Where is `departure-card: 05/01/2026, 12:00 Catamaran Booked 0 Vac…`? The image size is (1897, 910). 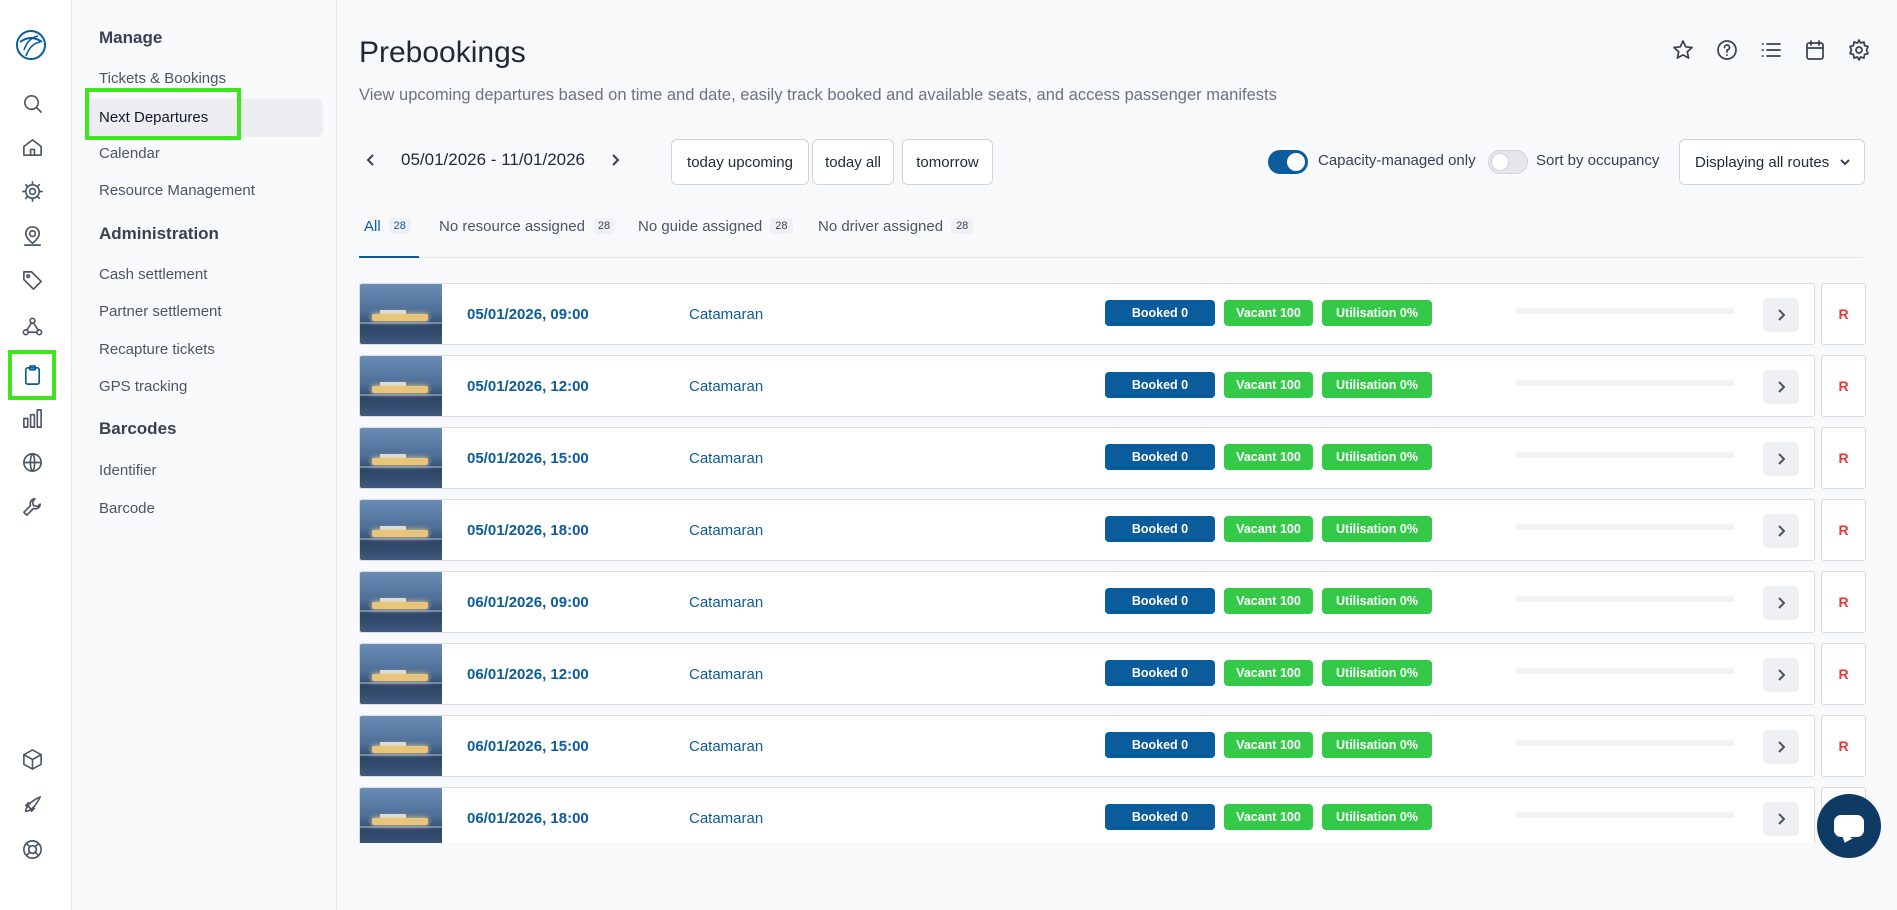
departure-card: 05/01/2026, 12:00 Catamaran Booked 0 Vac… is located at coordinates (1087, 386).